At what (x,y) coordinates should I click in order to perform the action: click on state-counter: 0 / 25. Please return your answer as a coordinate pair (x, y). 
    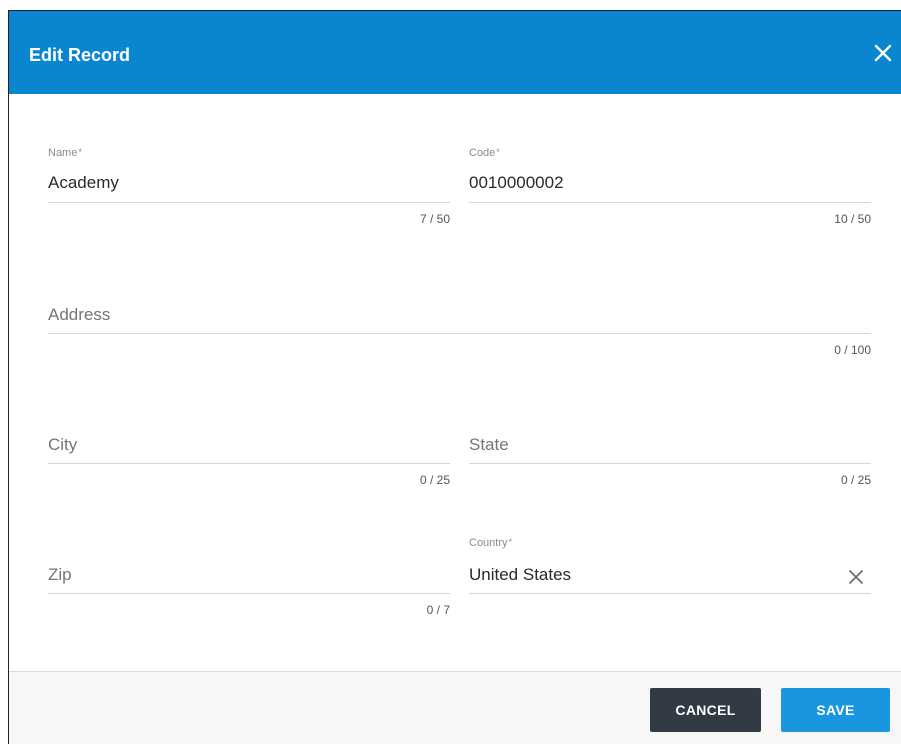
    Looking at the image, I should click on (855, 480).